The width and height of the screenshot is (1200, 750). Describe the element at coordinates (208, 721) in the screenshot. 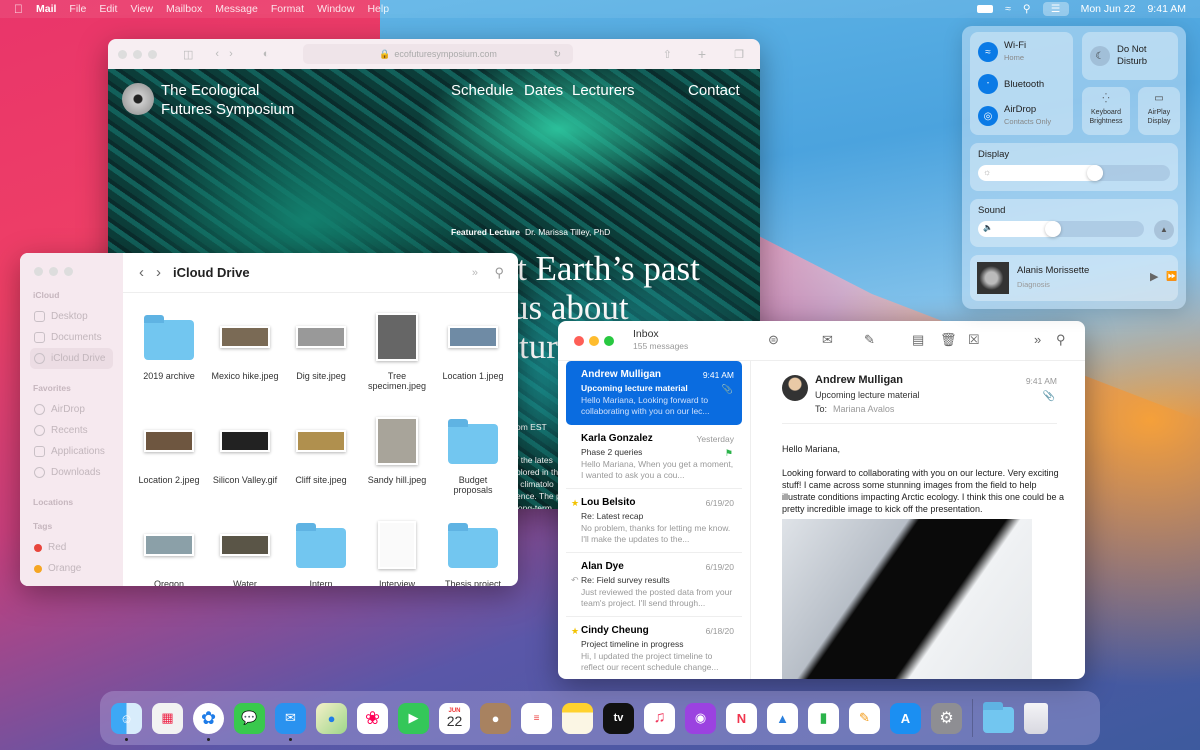

I see `dock-safari-icon: ✿` at that location.